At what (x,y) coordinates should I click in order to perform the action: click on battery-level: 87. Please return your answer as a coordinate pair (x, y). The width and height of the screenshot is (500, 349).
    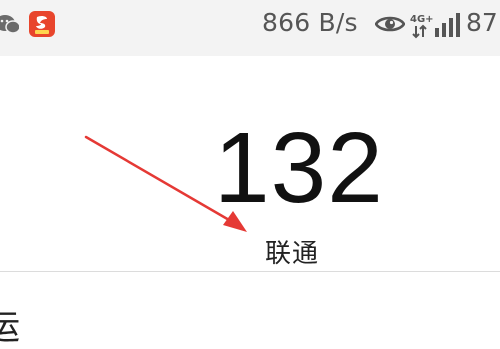
    Looking at the image, I should click on (482, 22).